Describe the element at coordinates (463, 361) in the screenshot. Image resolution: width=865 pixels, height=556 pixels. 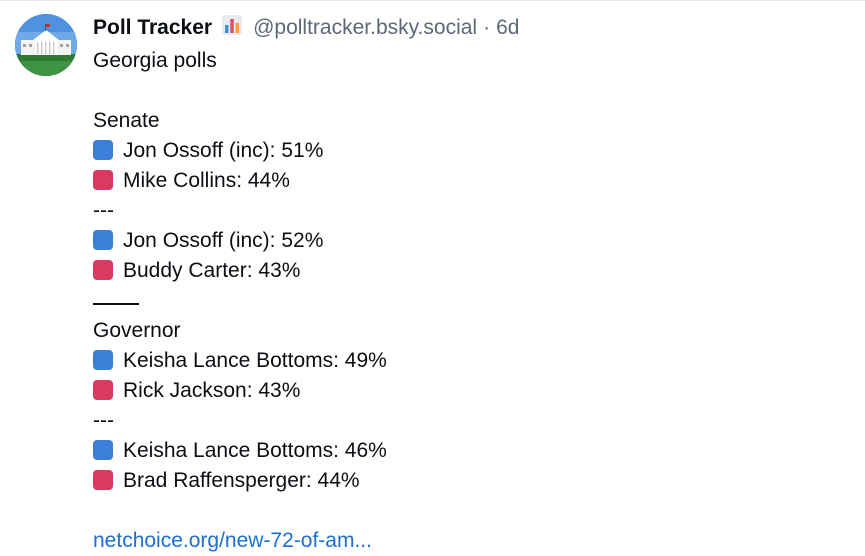
I see `poll-line: Keisha Lance Bottoms: 49%` at that location.